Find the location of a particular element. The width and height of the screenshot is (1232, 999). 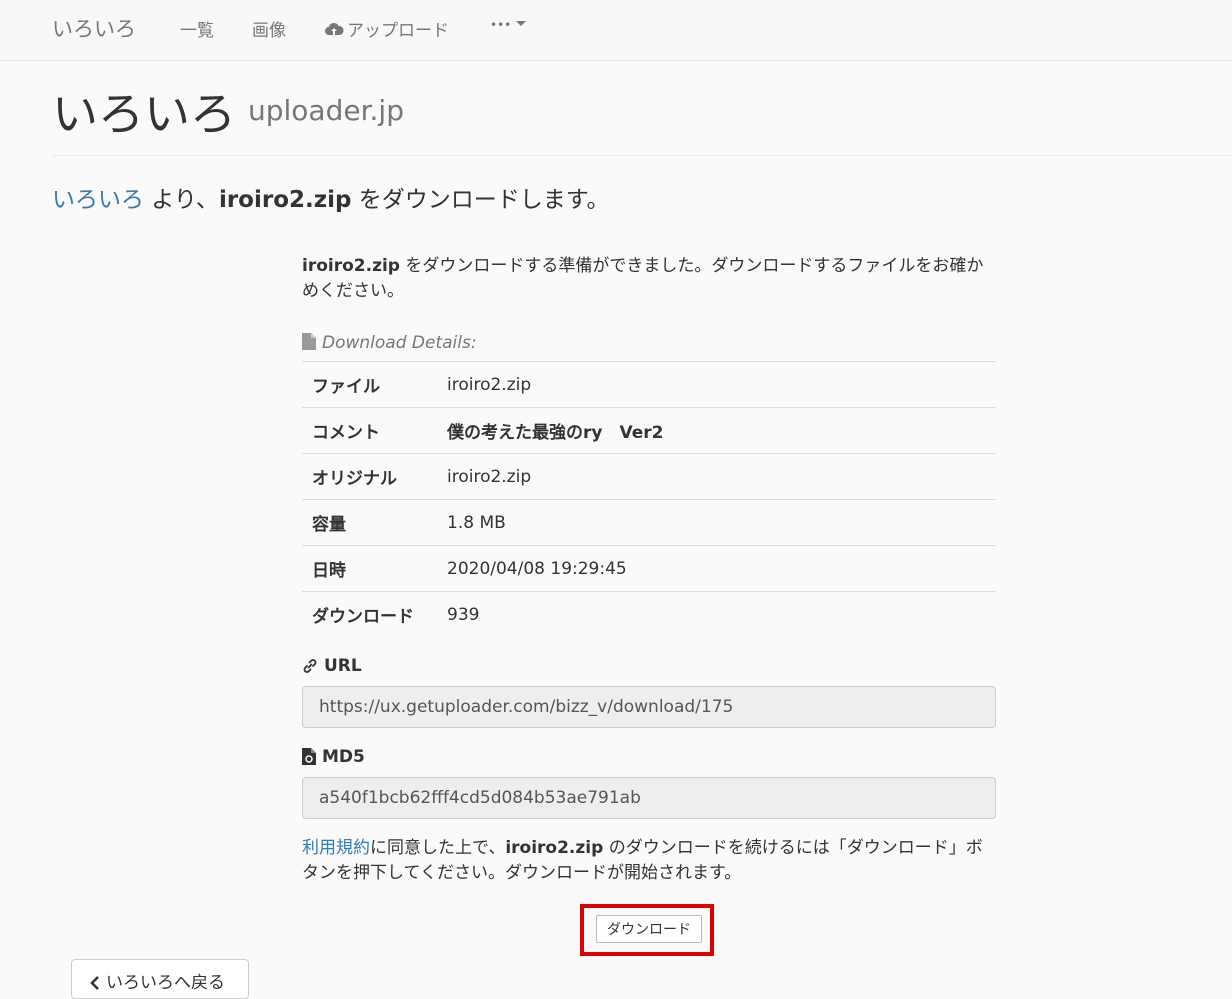

md5-label: MD5 is located at coordinates (649, 757).